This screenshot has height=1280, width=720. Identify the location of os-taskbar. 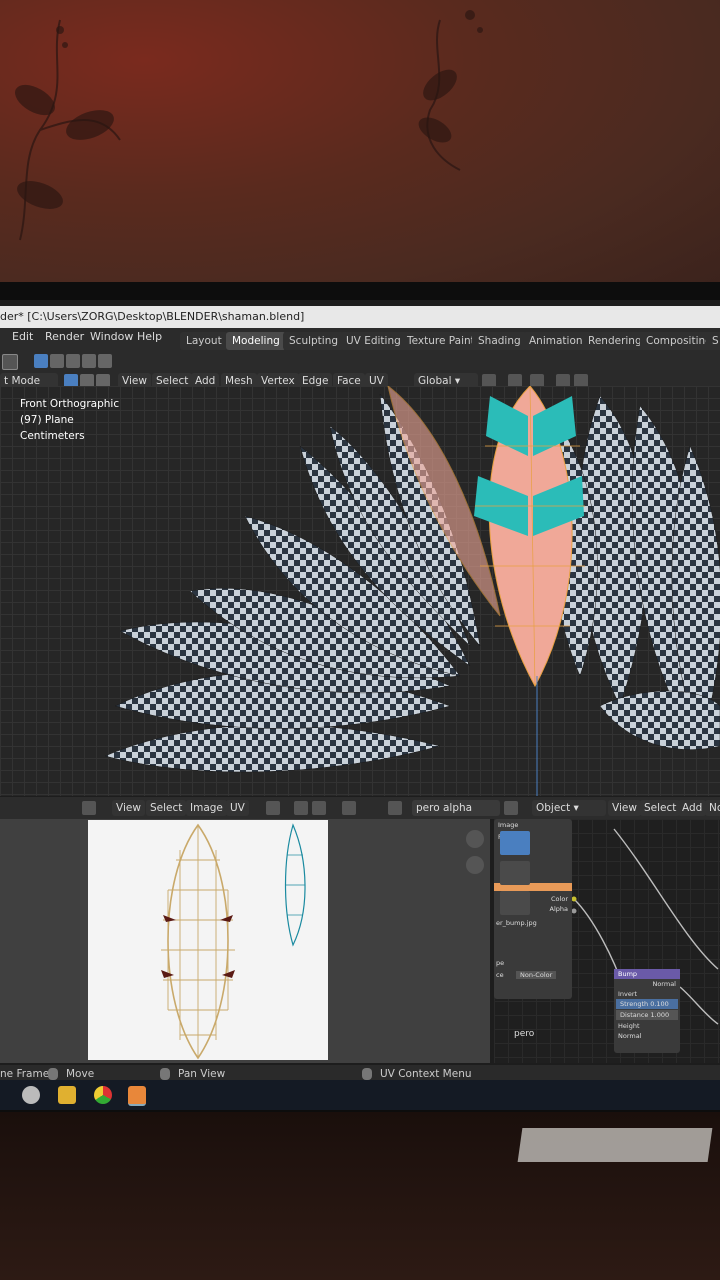
(360, 1095).